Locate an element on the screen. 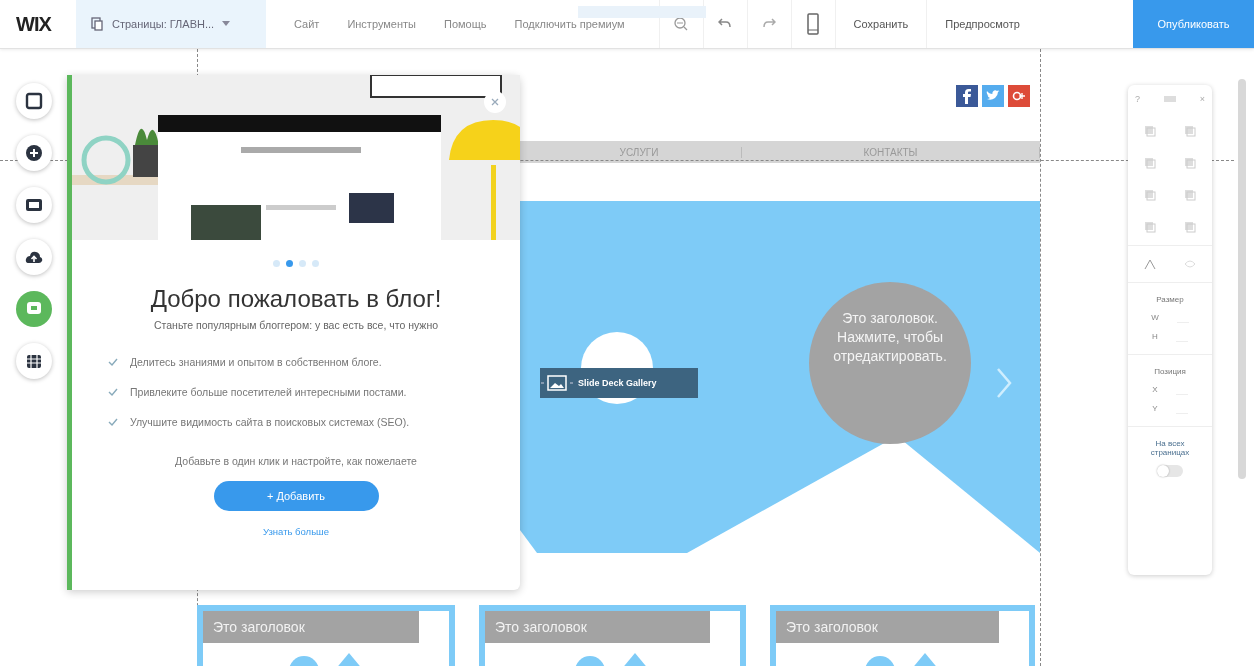 The width and height of the screenshot is (1254, 666). background-icon is located at coordinates (34, 205).